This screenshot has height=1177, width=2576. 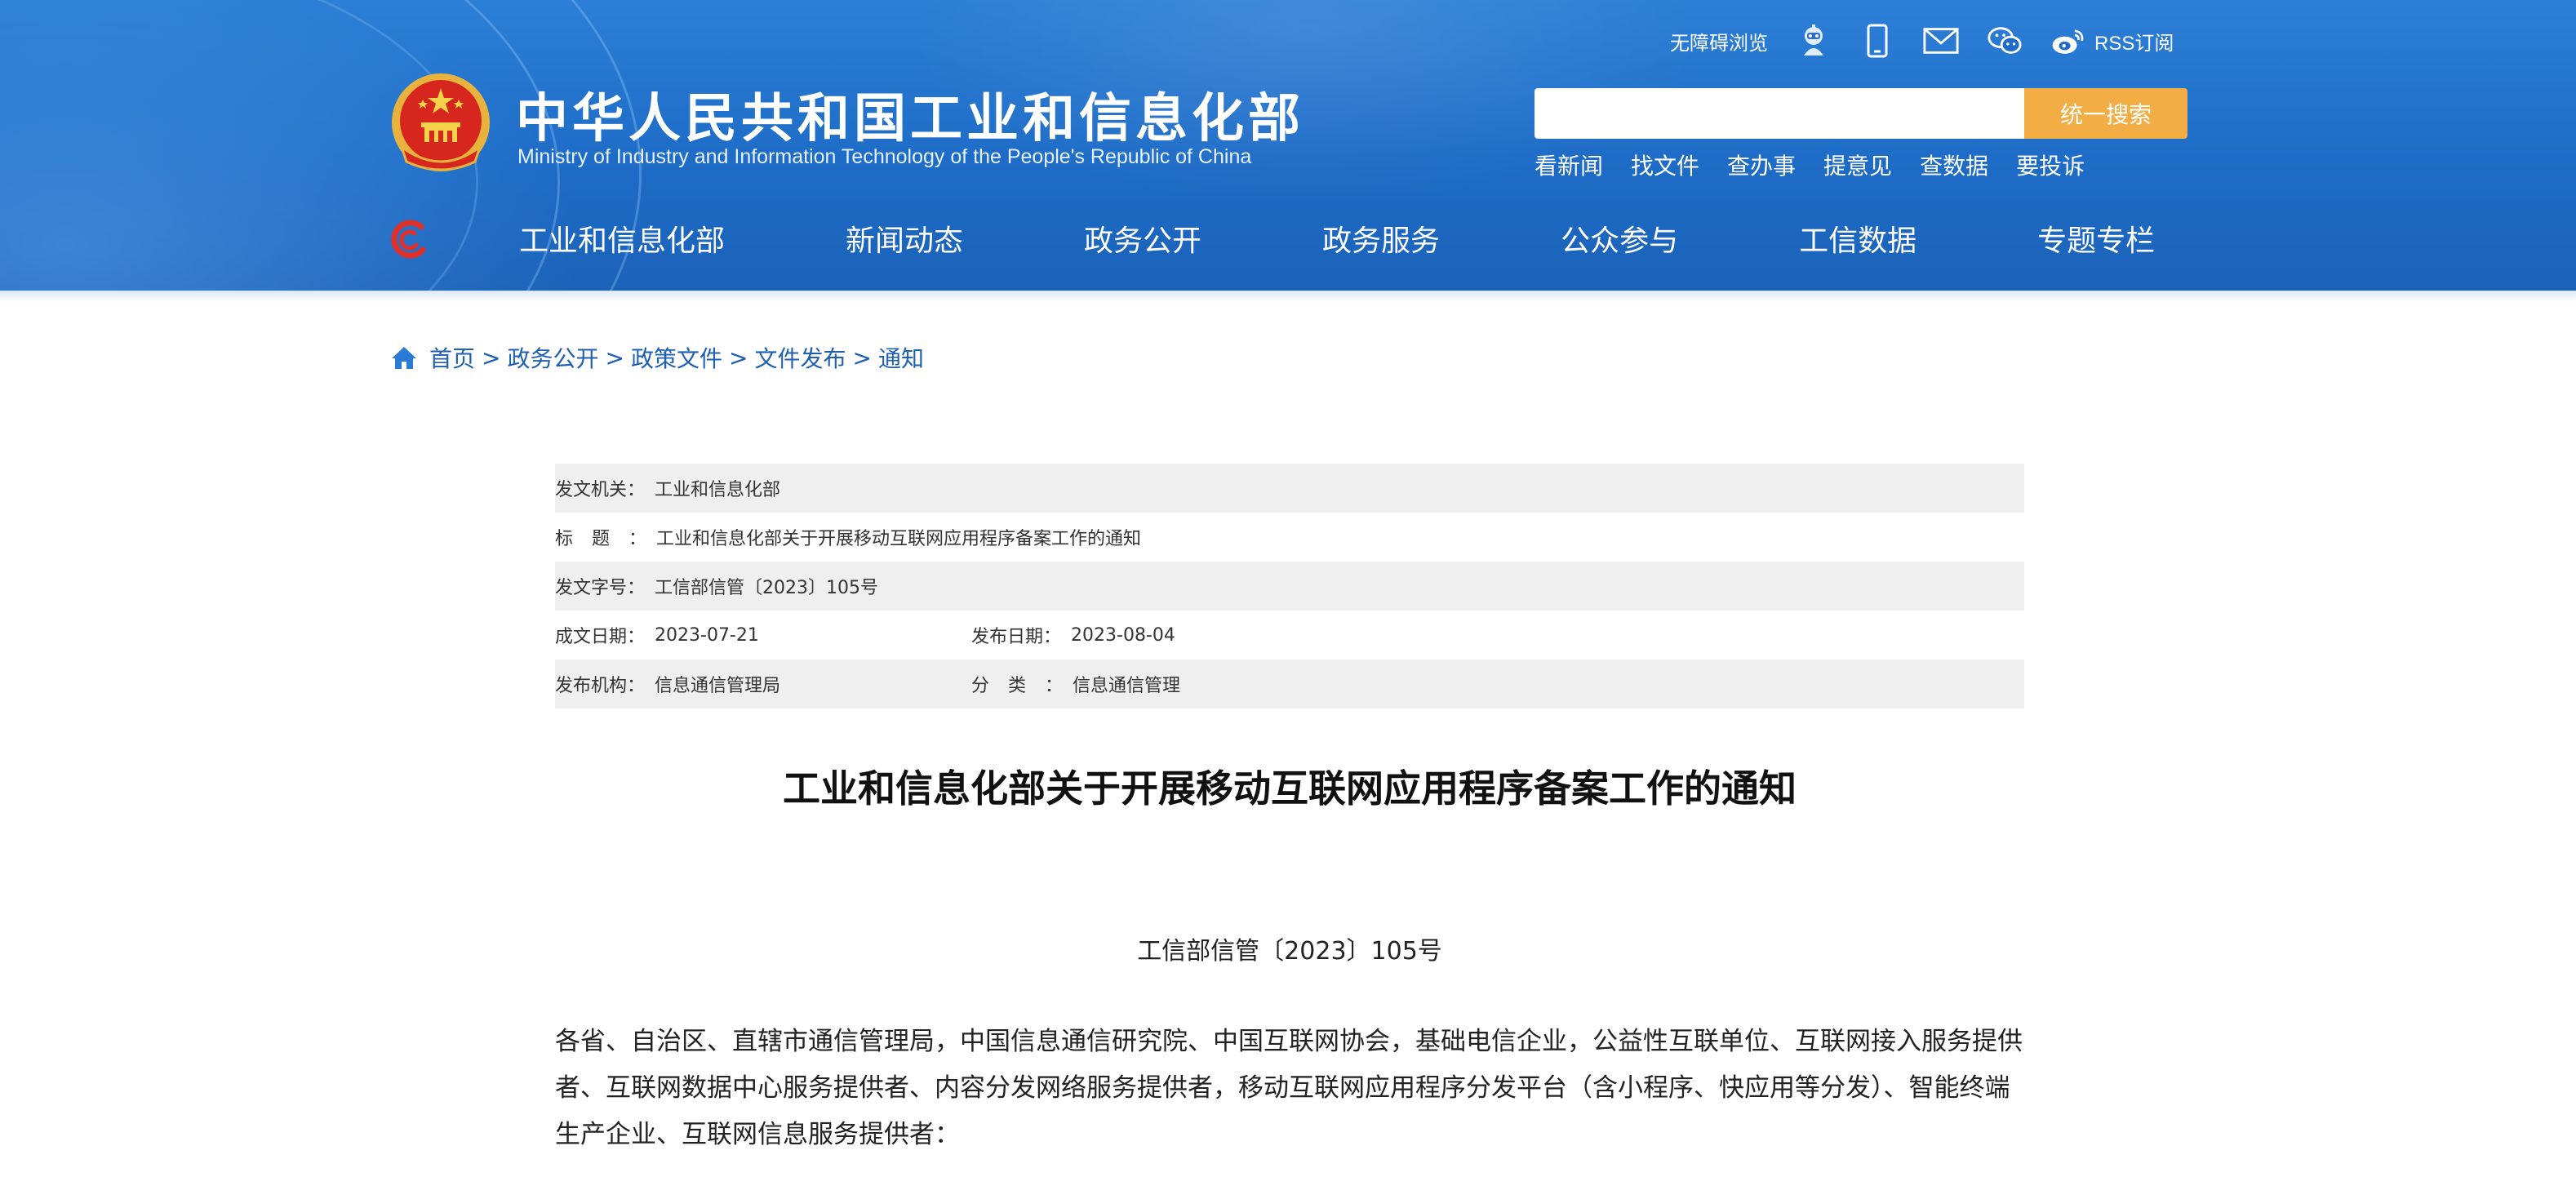 I want to click on breadcrumb-home: 首页, so click(x=452, y=357).